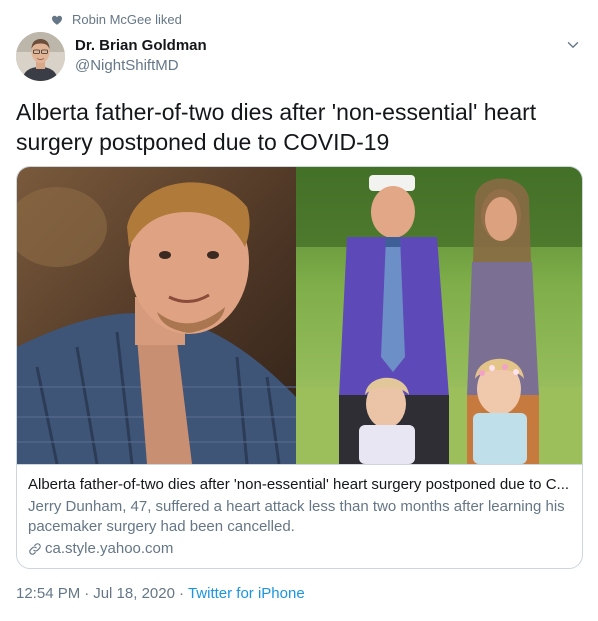  Describe the element at coordinates (299, 57) in the screenshot. I see `tweet-header: Dr. Brian Goldman @NightShiftMD` at that location.